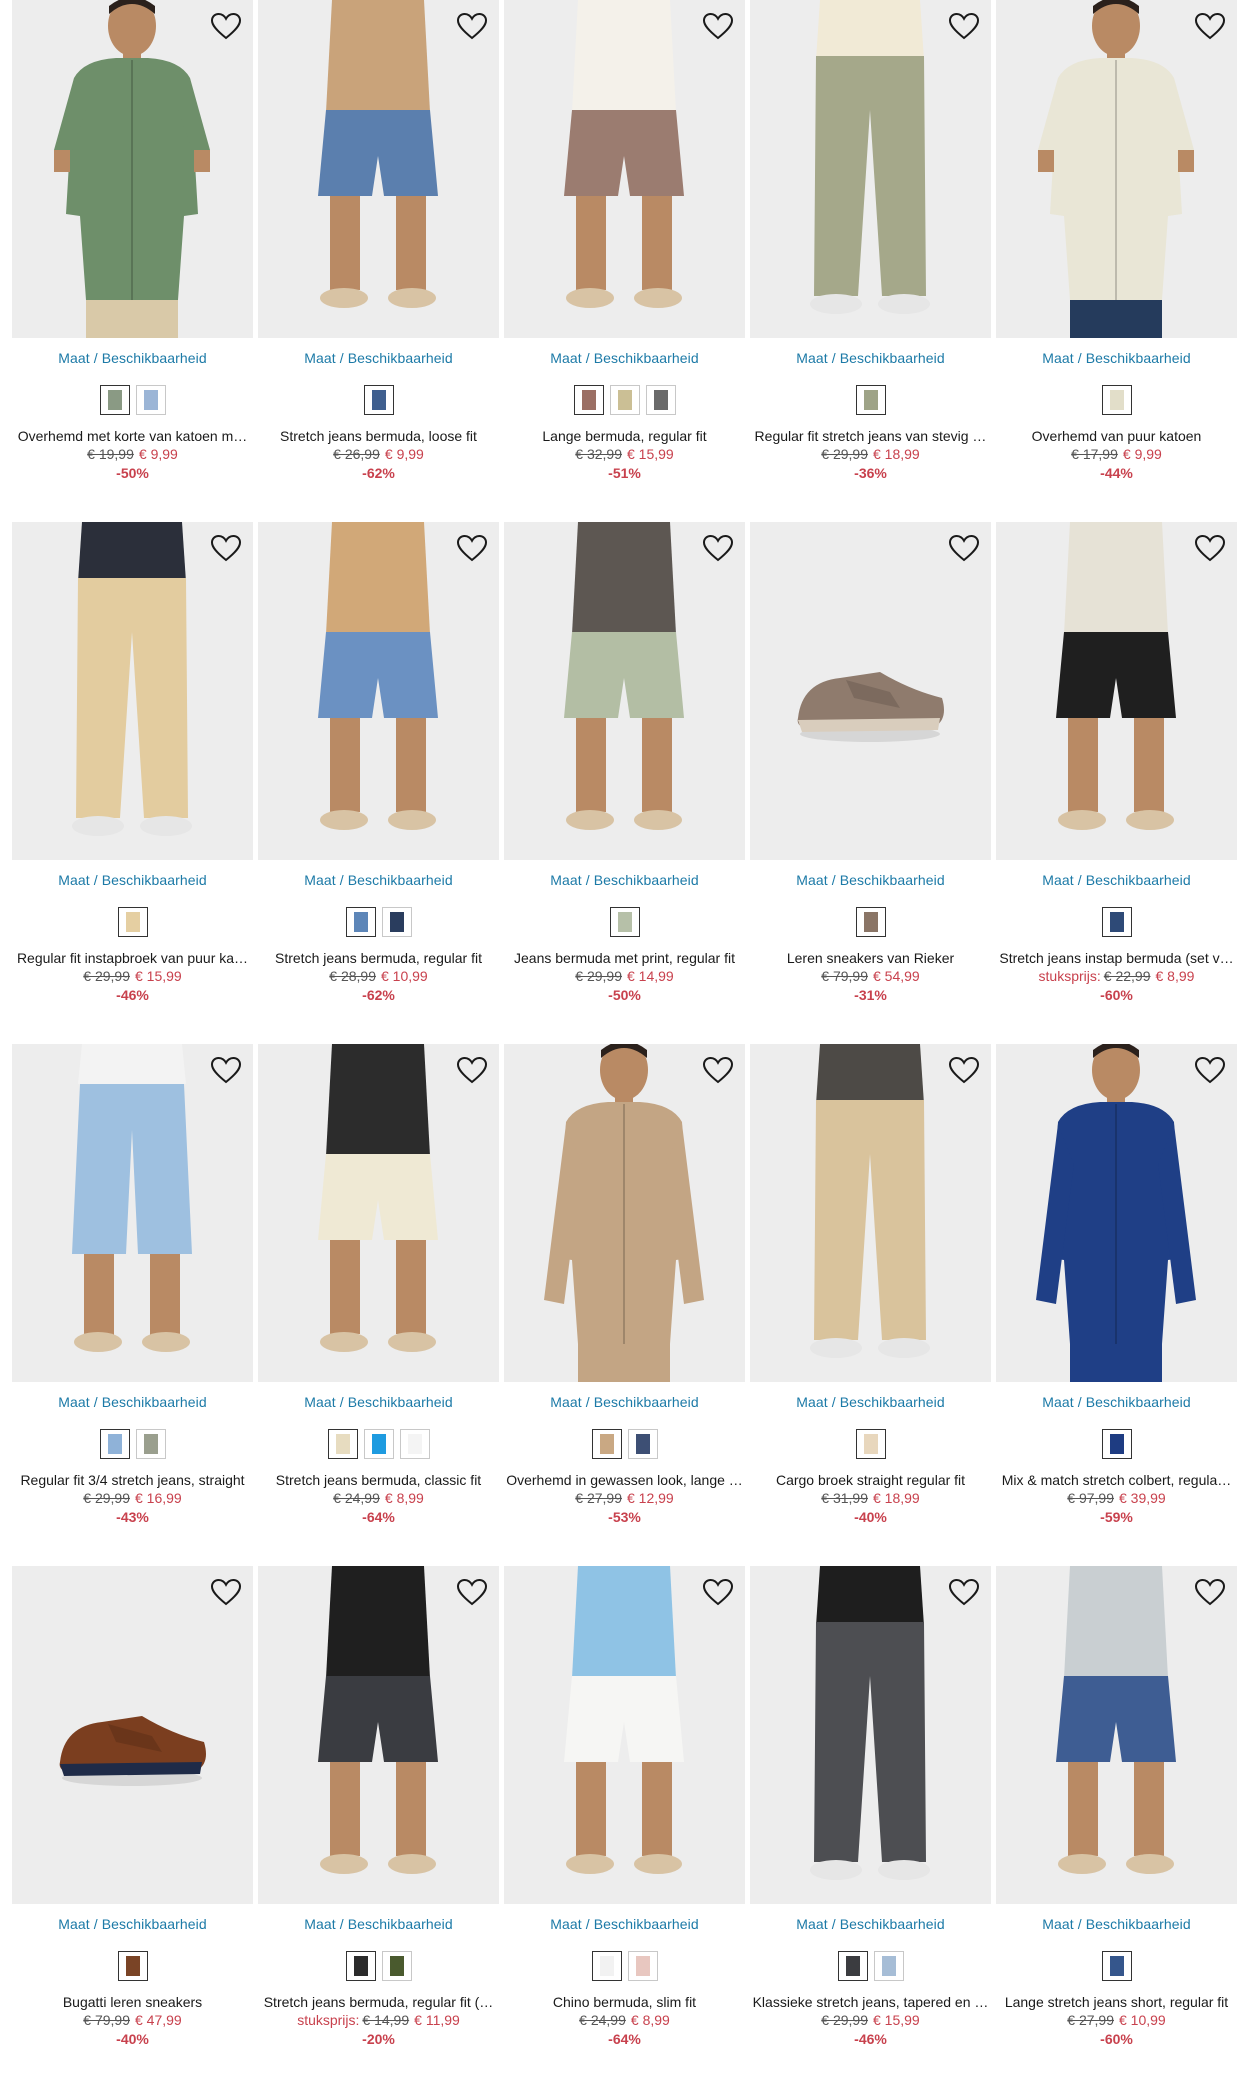  Describe the element at coordinates (378, 958) in the screenshot. I see `product-name: Stretch jeans bermuda, regular fit` at that location.